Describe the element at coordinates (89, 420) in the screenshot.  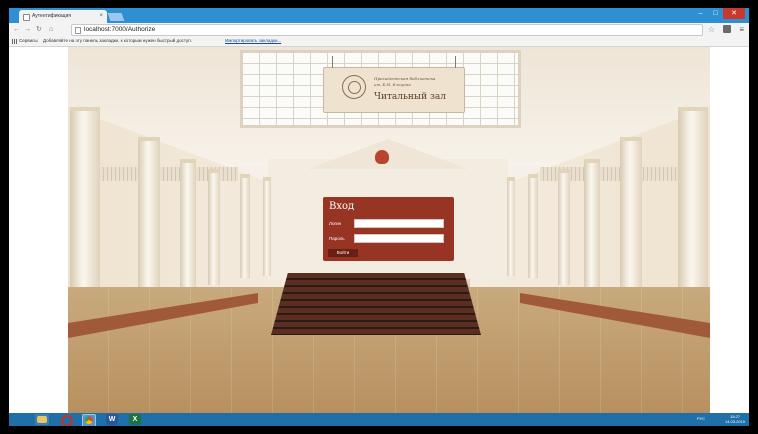
I see `chrome-icon` at that location.